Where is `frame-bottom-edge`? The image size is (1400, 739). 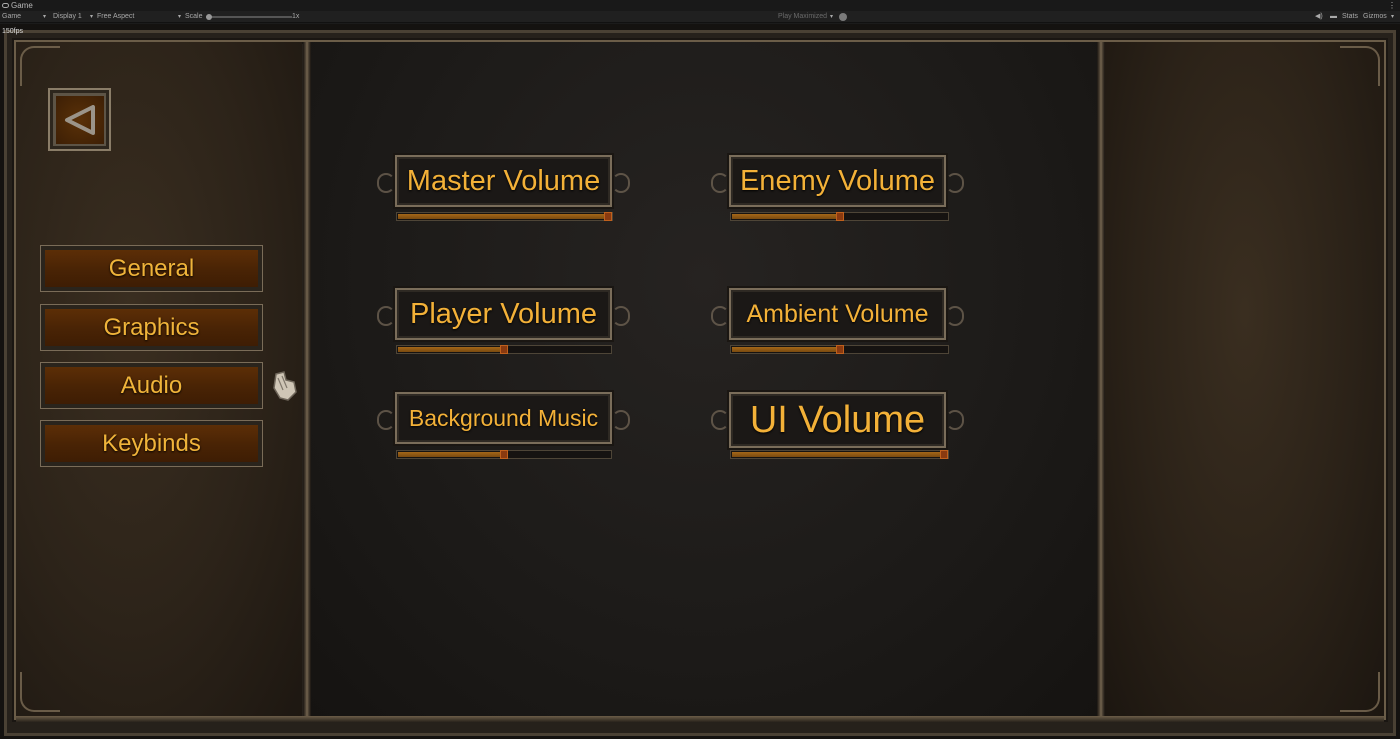 frame-bottom-edge is located at coordinates (700, 719).